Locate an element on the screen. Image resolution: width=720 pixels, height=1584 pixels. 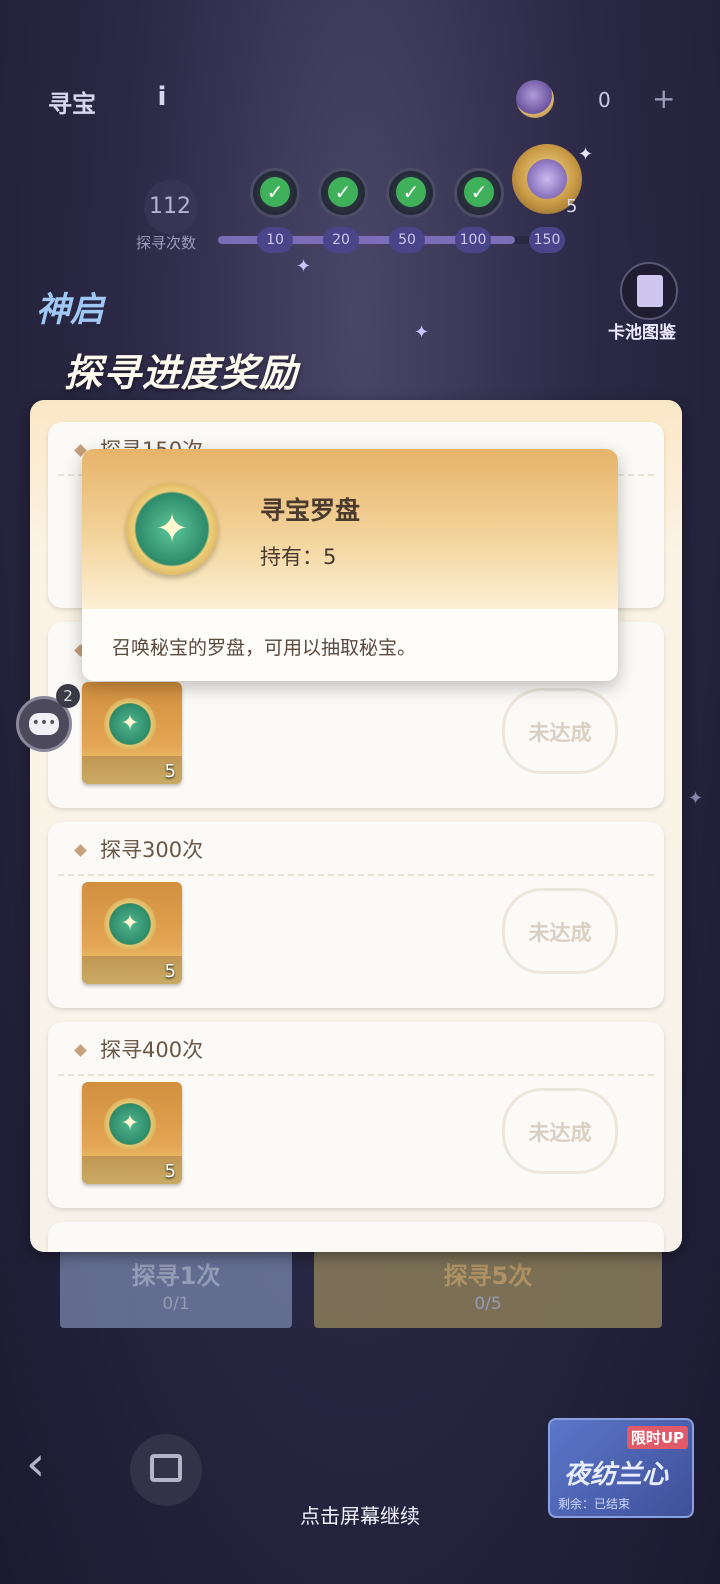
add-currency-button: + is located at coordinates (663, 98).